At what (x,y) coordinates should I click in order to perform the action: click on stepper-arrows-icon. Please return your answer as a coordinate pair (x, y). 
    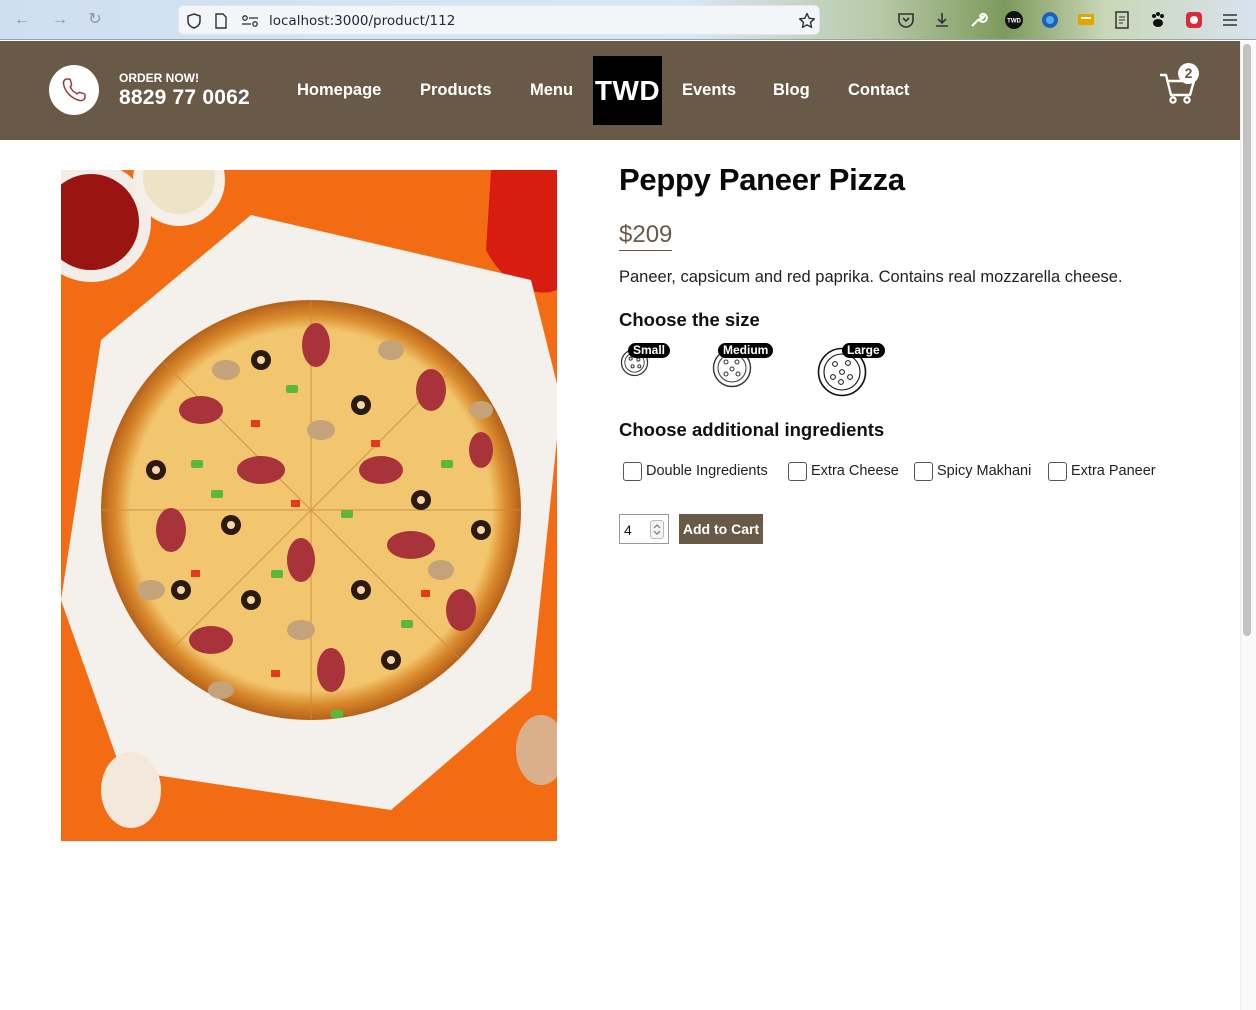
    Looking at the image, I should click on (657, 529).